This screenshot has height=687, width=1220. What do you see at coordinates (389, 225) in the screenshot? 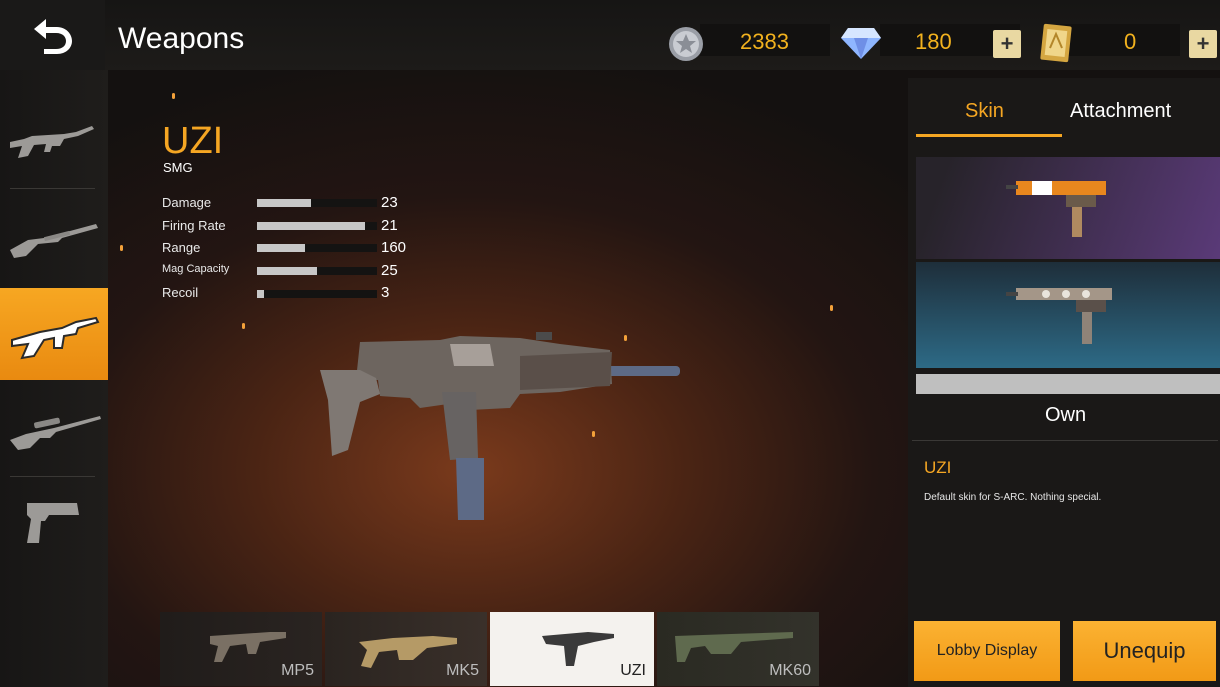
I see `stat-value: 21` at bounding box center [389, 225].